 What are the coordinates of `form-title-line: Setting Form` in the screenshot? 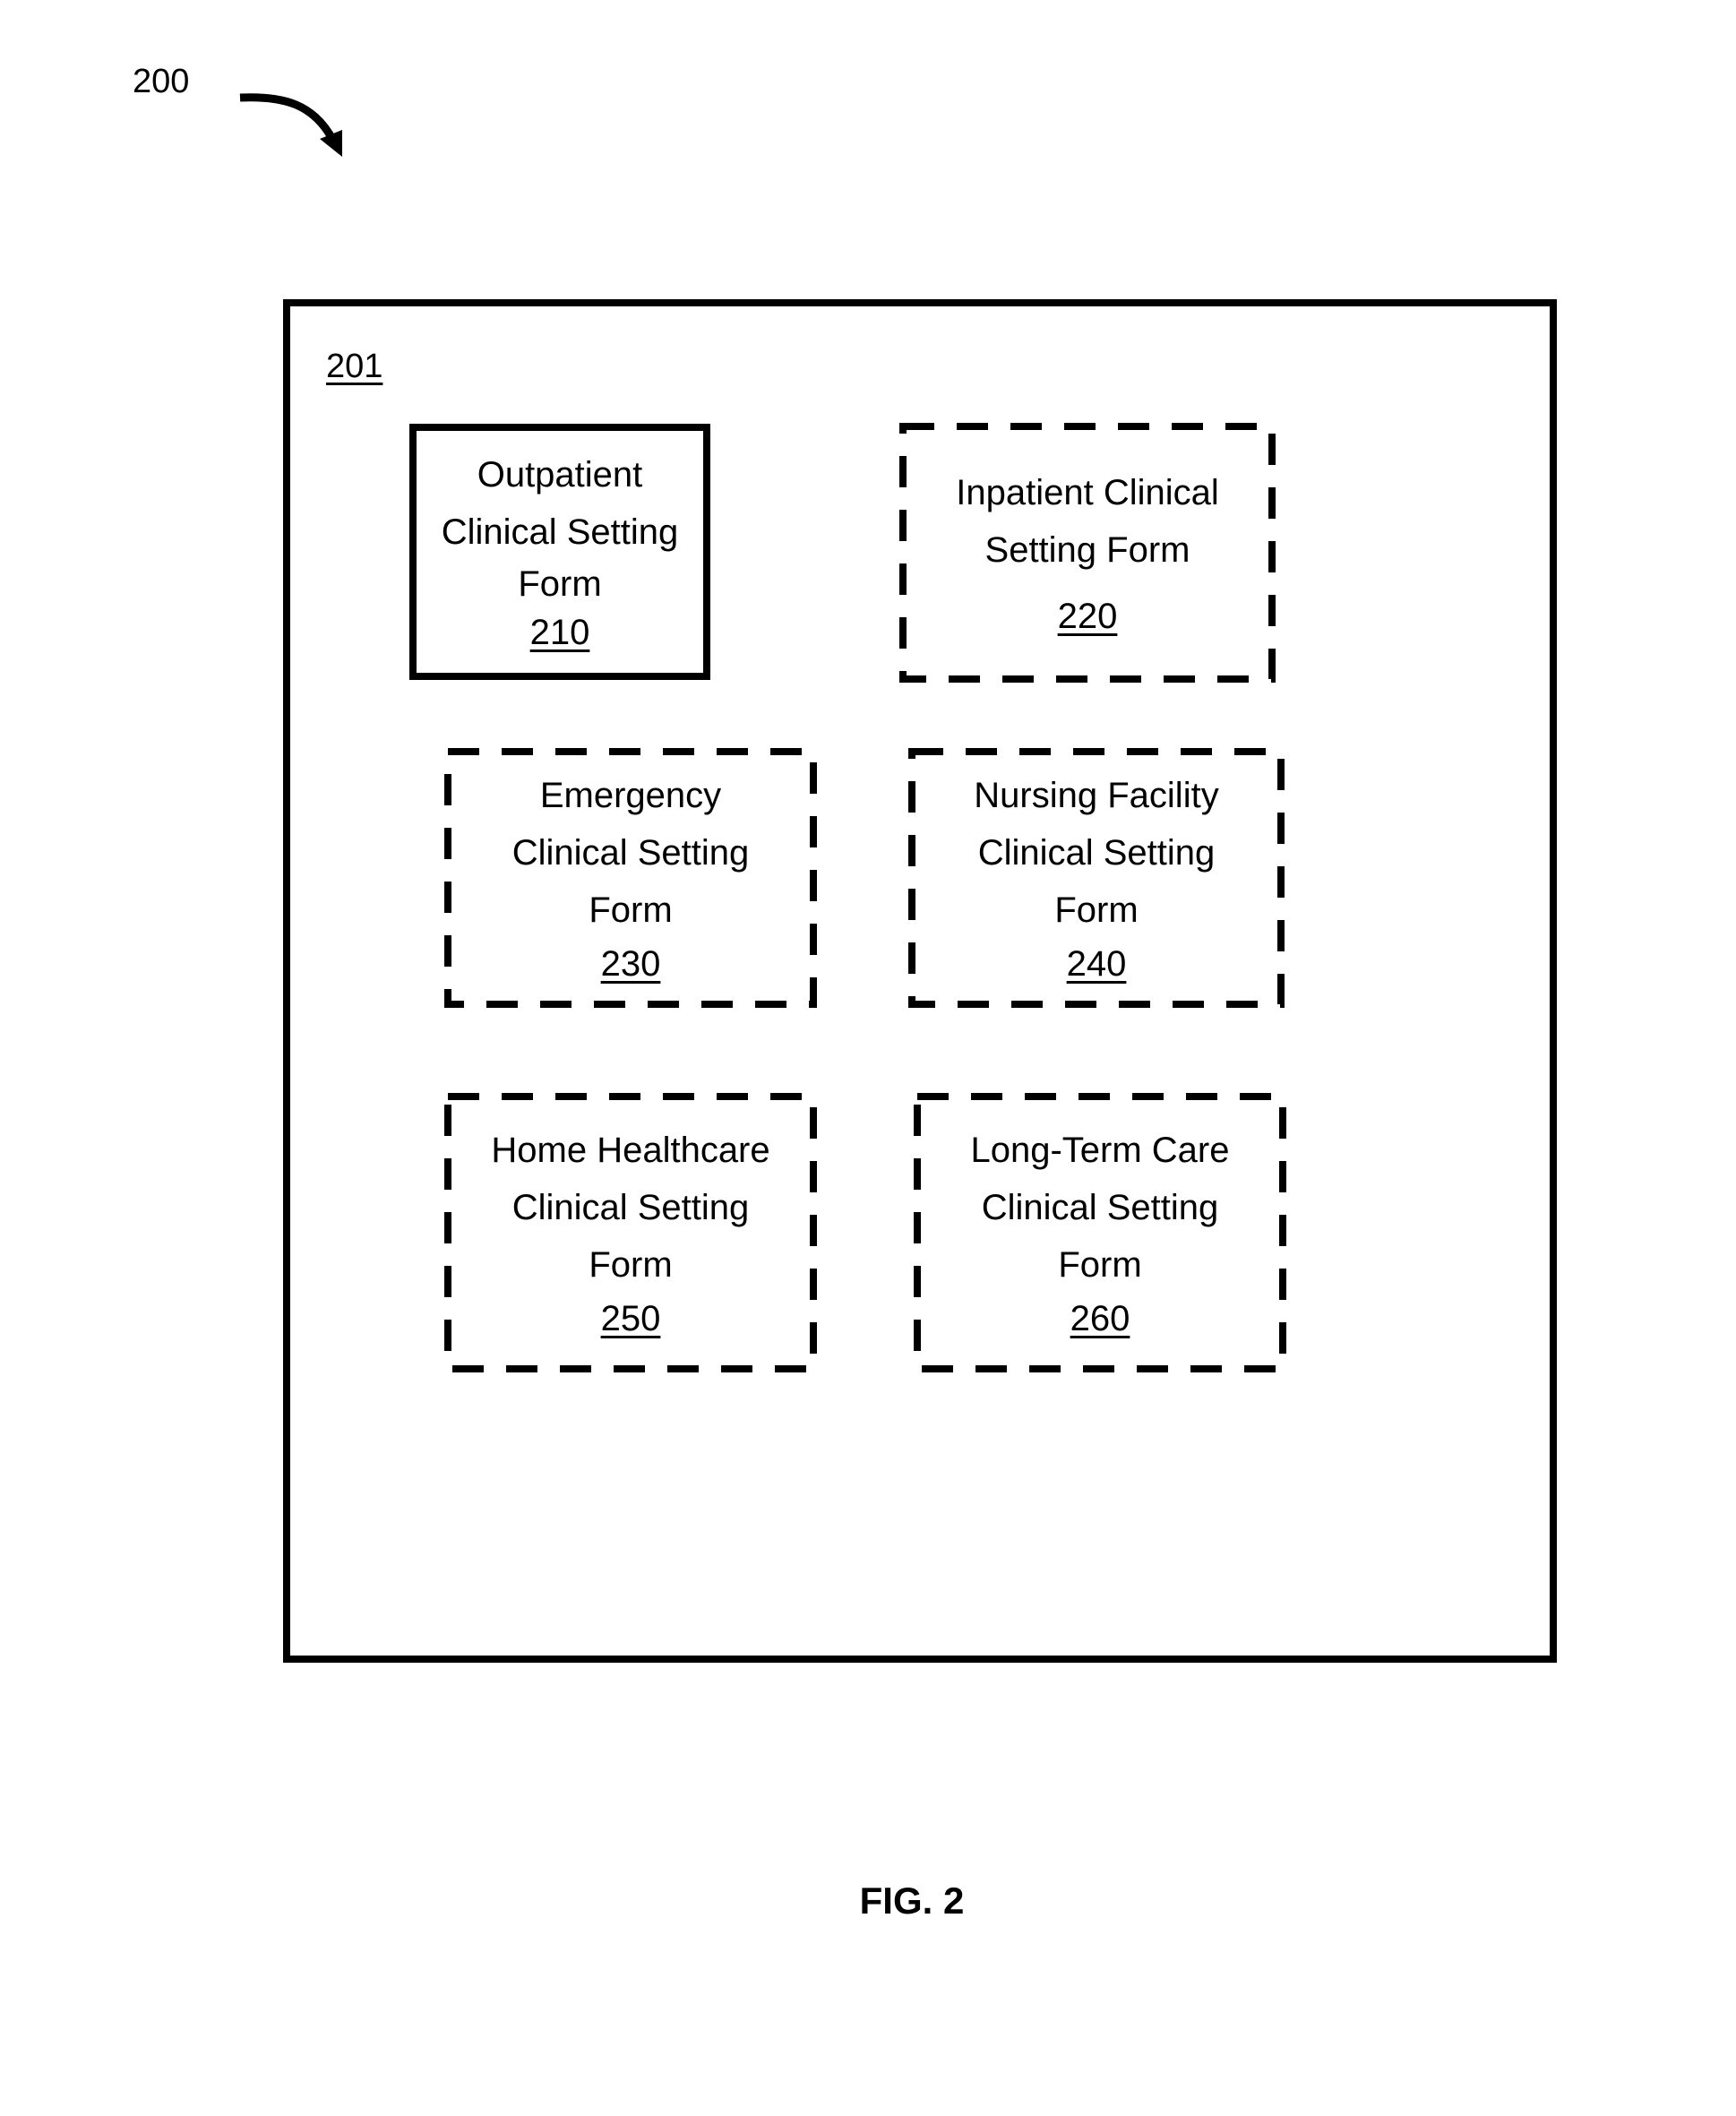 It's located at (1087, 550).